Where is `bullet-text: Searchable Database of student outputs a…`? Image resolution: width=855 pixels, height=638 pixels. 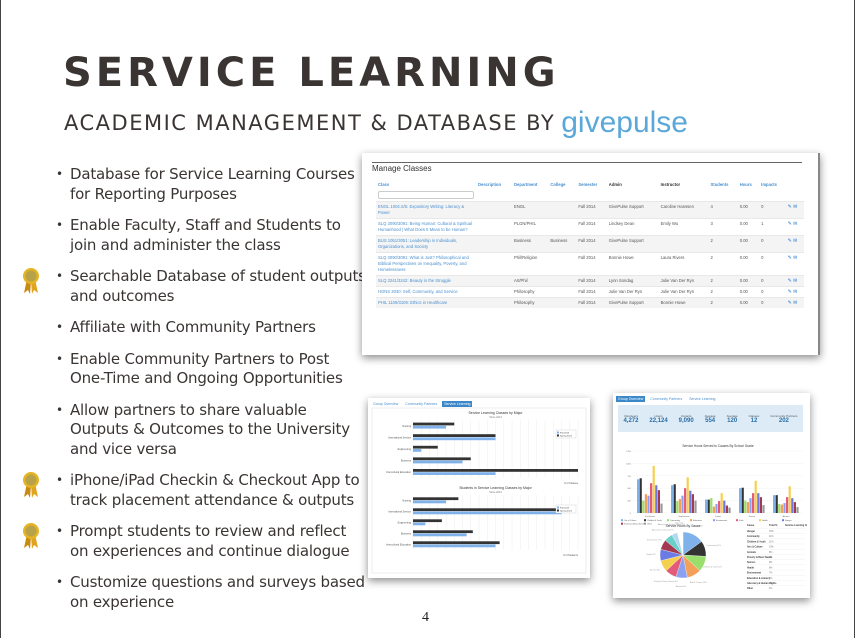 bullet-text: Searchable Database of student outputs a… is located at coordinates (218, 286).